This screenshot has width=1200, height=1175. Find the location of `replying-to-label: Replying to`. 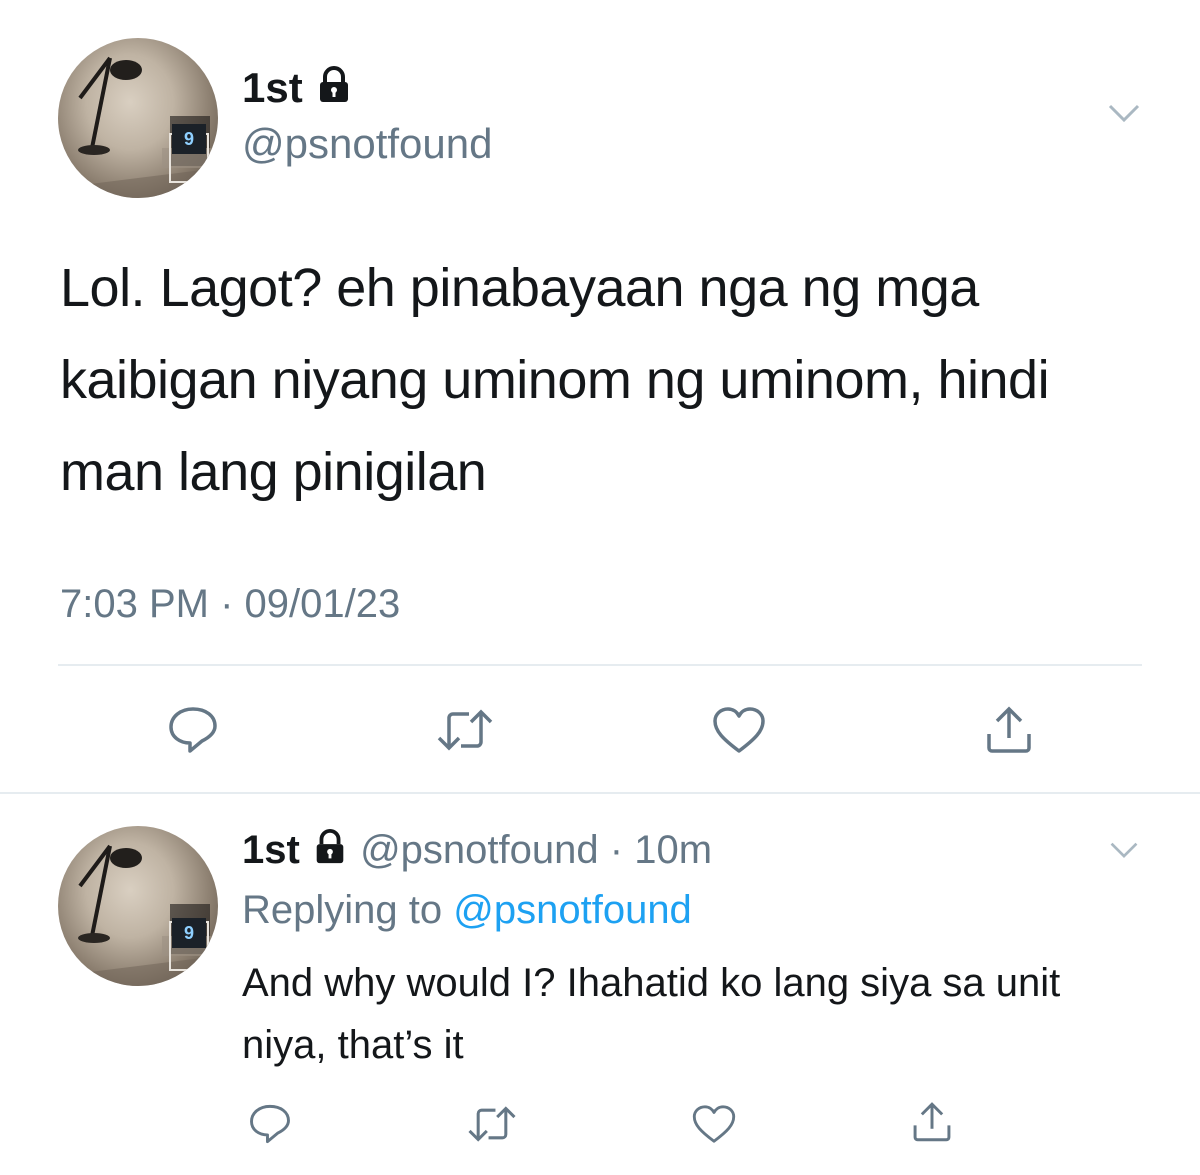

replying-to-label: Replying to is located at coordinates (342, 910).